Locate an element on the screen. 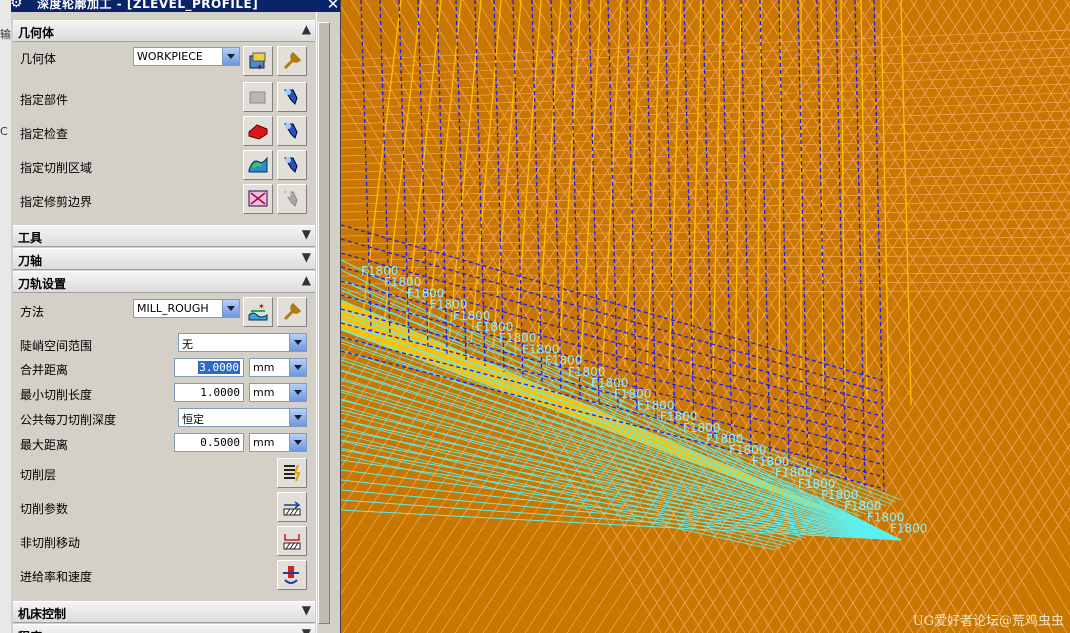 The image size is (1070, 633). method-select: MILL_ROUGH is located at coordinates (186, 308).